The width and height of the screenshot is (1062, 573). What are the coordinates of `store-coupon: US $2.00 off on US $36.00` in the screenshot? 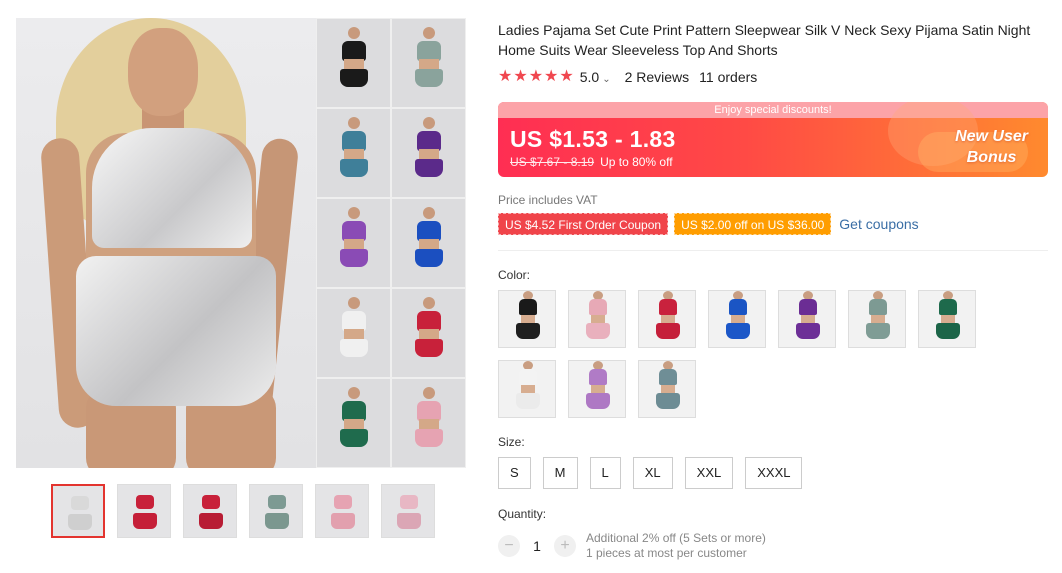 It's located at (753, 224).